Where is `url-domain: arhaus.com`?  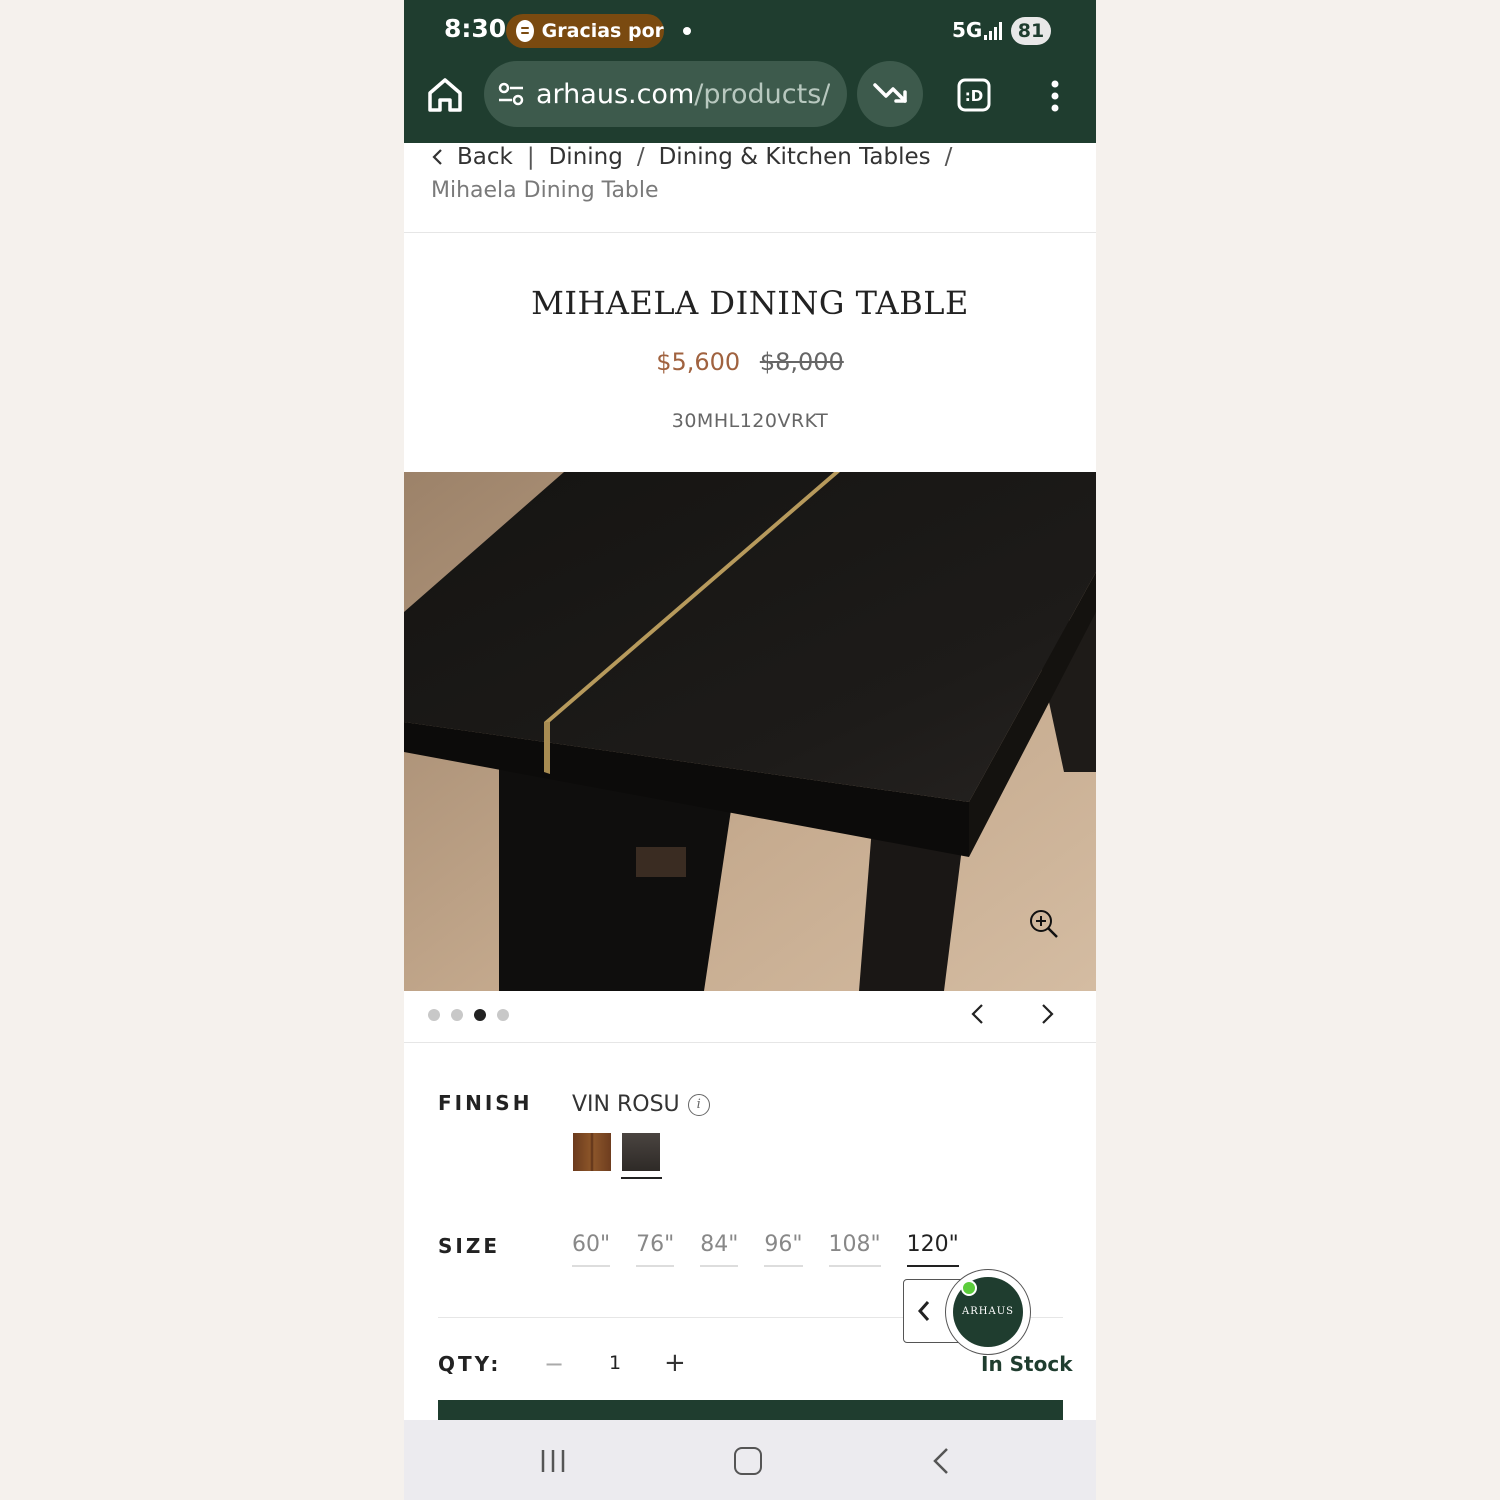
url-domain: arhaus.com is located at coordinates (615, 94).